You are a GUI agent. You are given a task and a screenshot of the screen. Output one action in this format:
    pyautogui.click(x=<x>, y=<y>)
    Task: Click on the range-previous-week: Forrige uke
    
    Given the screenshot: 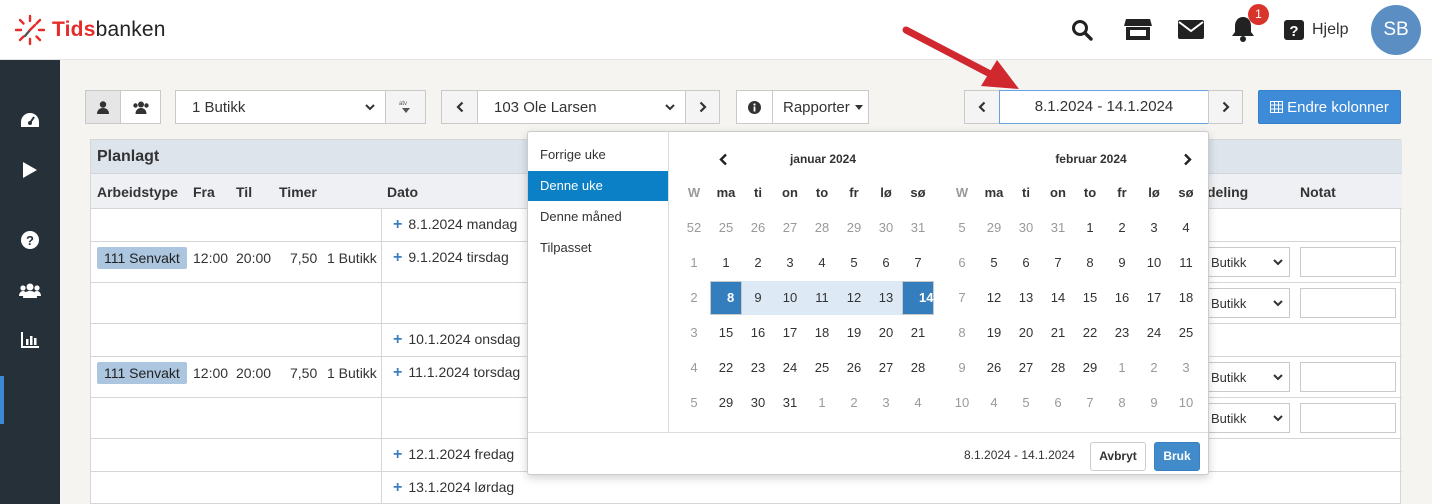 What is the action you would take?
    pyautogui.click(x=598, y=155)
    